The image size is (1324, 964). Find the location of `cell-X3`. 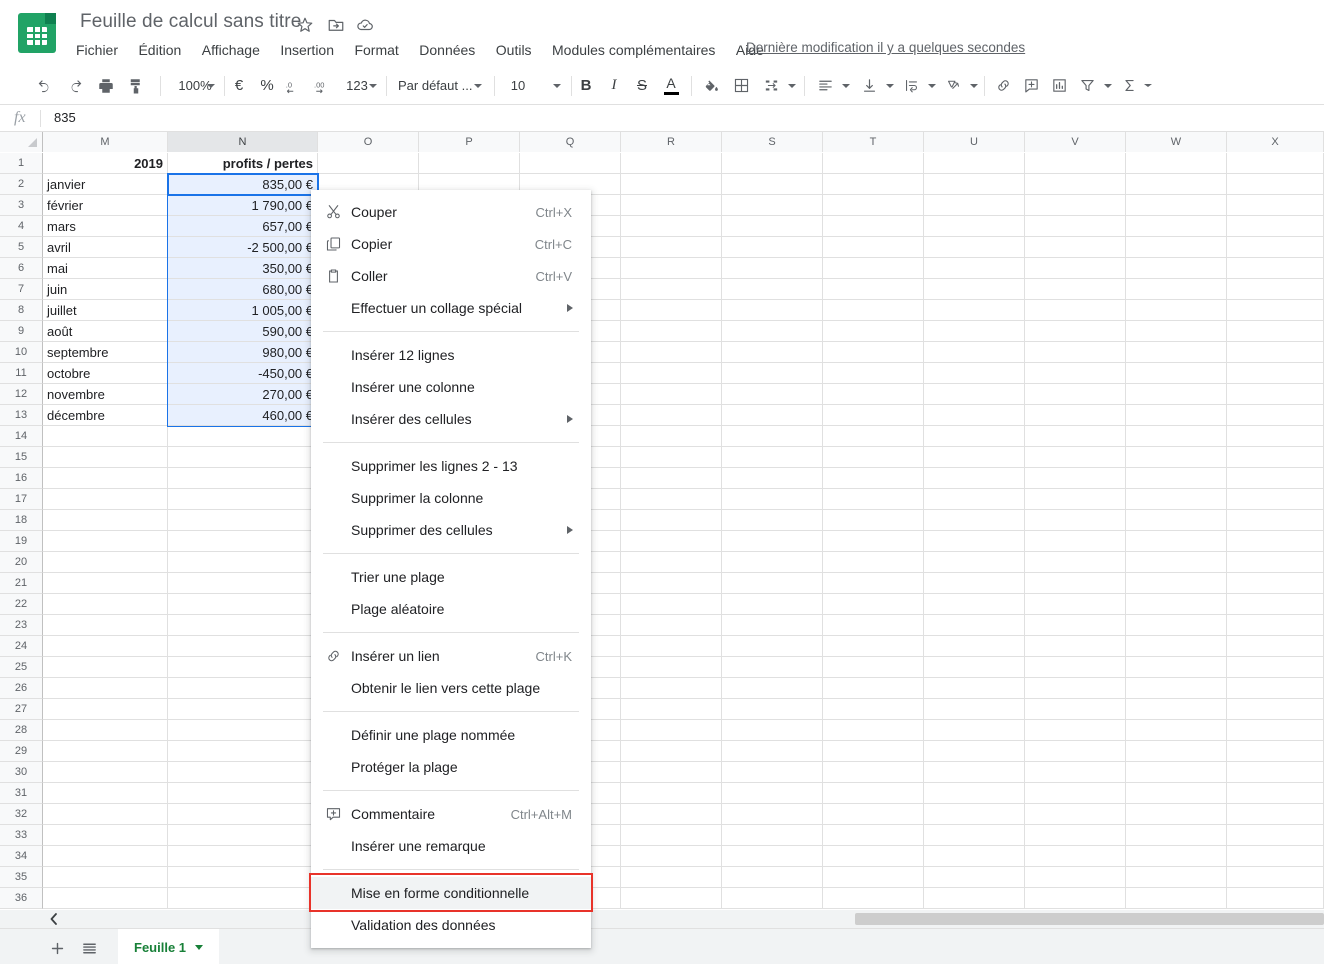

cell-X3 is located at coordinates (1275, 205).